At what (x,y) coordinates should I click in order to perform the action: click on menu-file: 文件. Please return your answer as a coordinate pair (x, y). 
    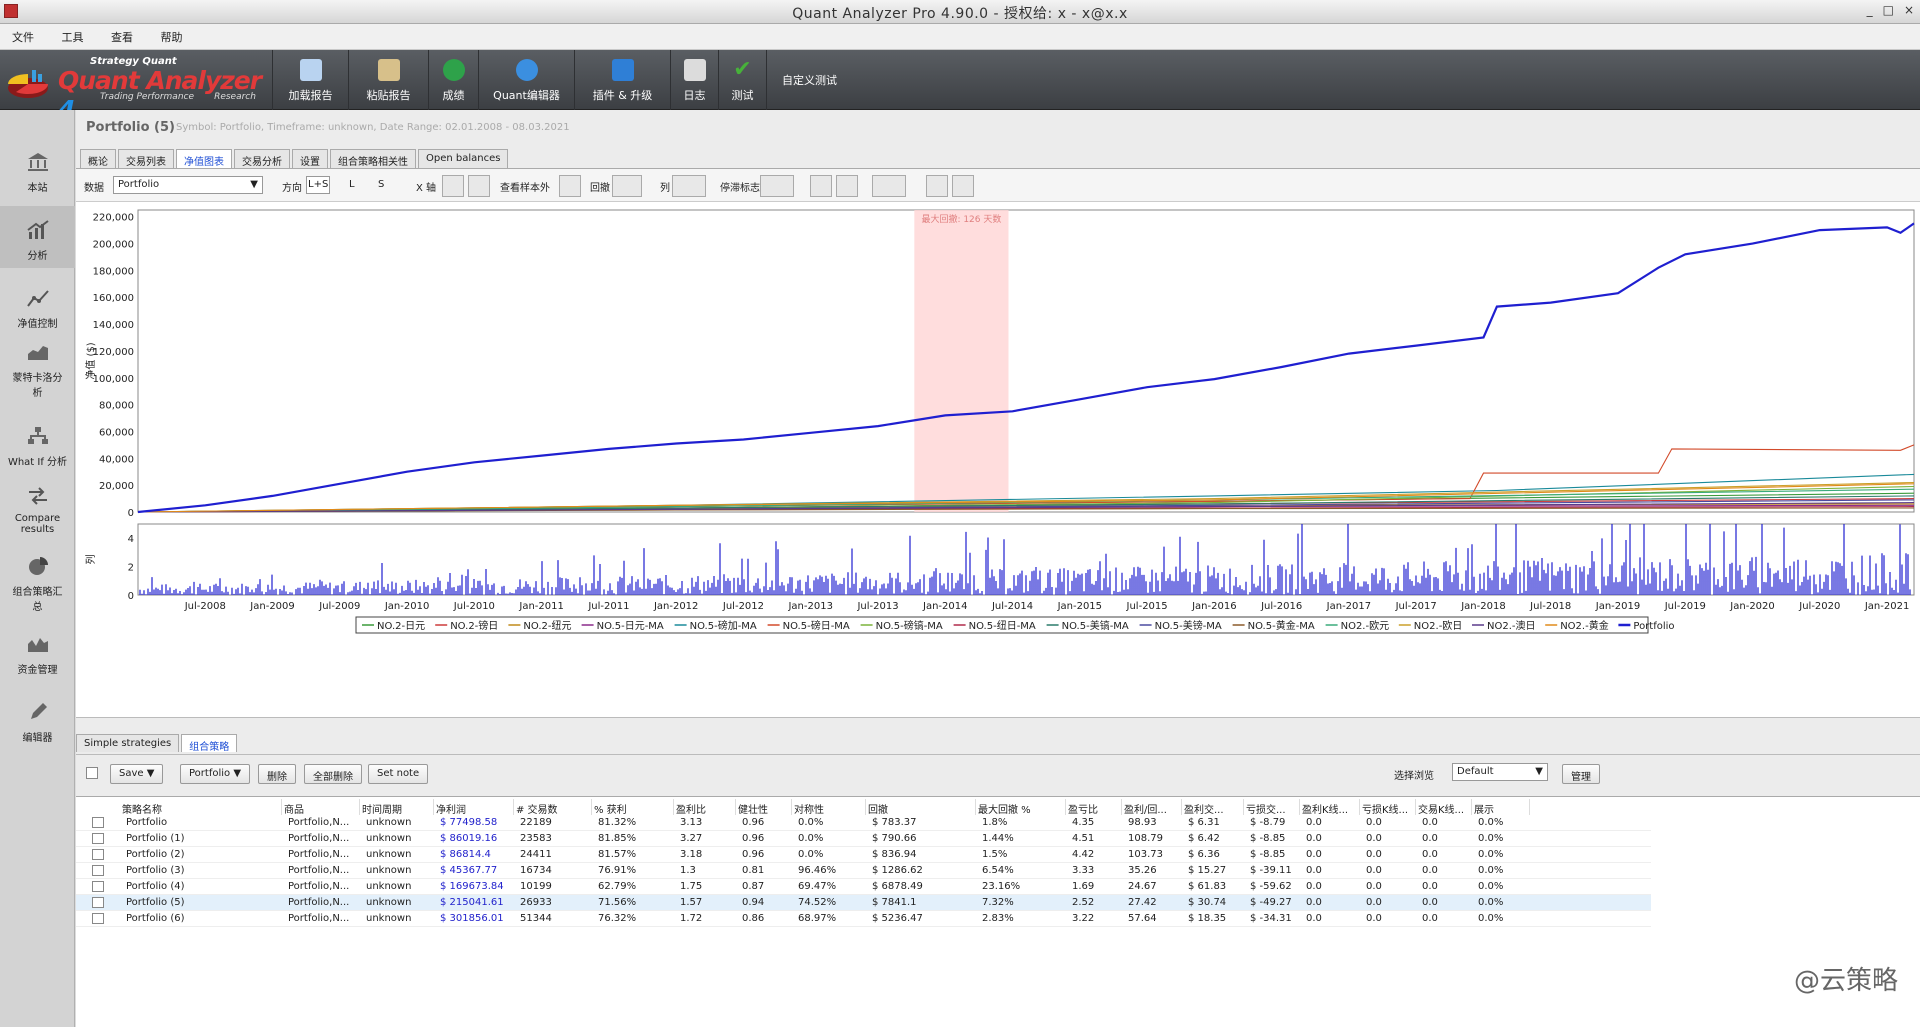
    Looking at the image, I should click on (23, 34).